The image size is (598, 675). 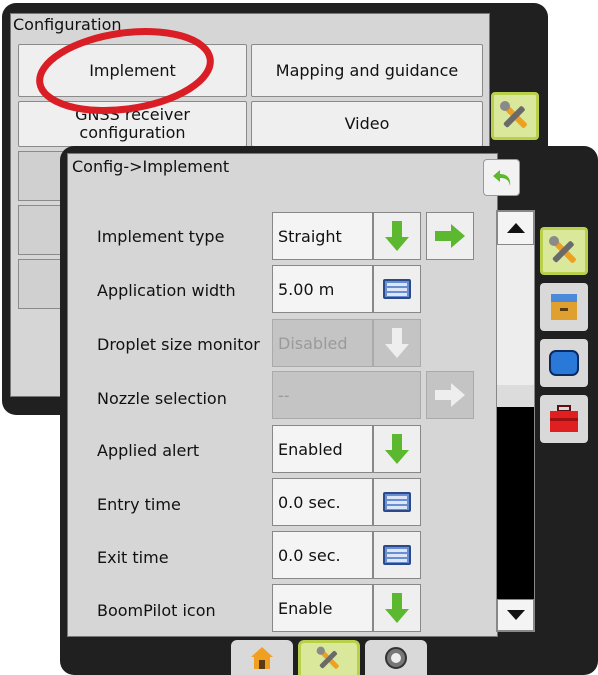 What do you see at coordinates (322, 502) in the screenshot?
I see `entry-time-value: 0.0 sec.` at bounding box center [322, 502].